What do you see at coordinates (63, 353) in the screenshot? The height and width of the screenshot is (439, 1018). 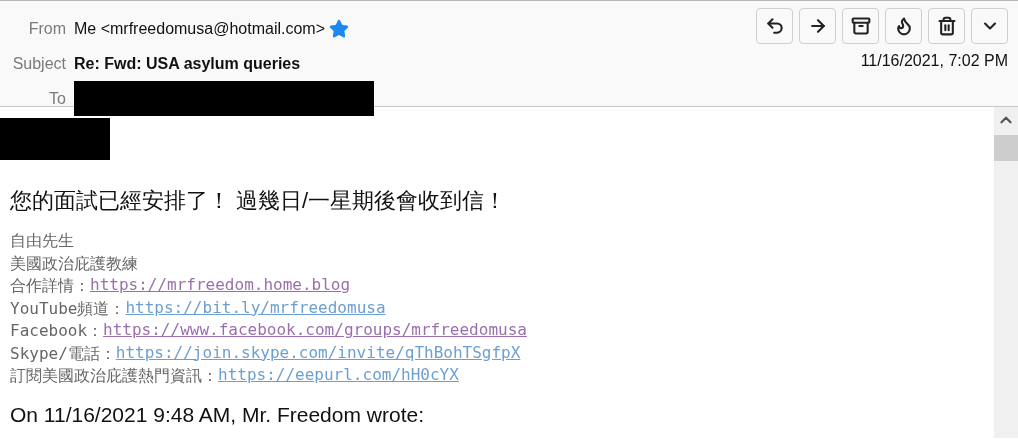 I see `signature-label: Skype/電話：` at bounding box center [63, 353].